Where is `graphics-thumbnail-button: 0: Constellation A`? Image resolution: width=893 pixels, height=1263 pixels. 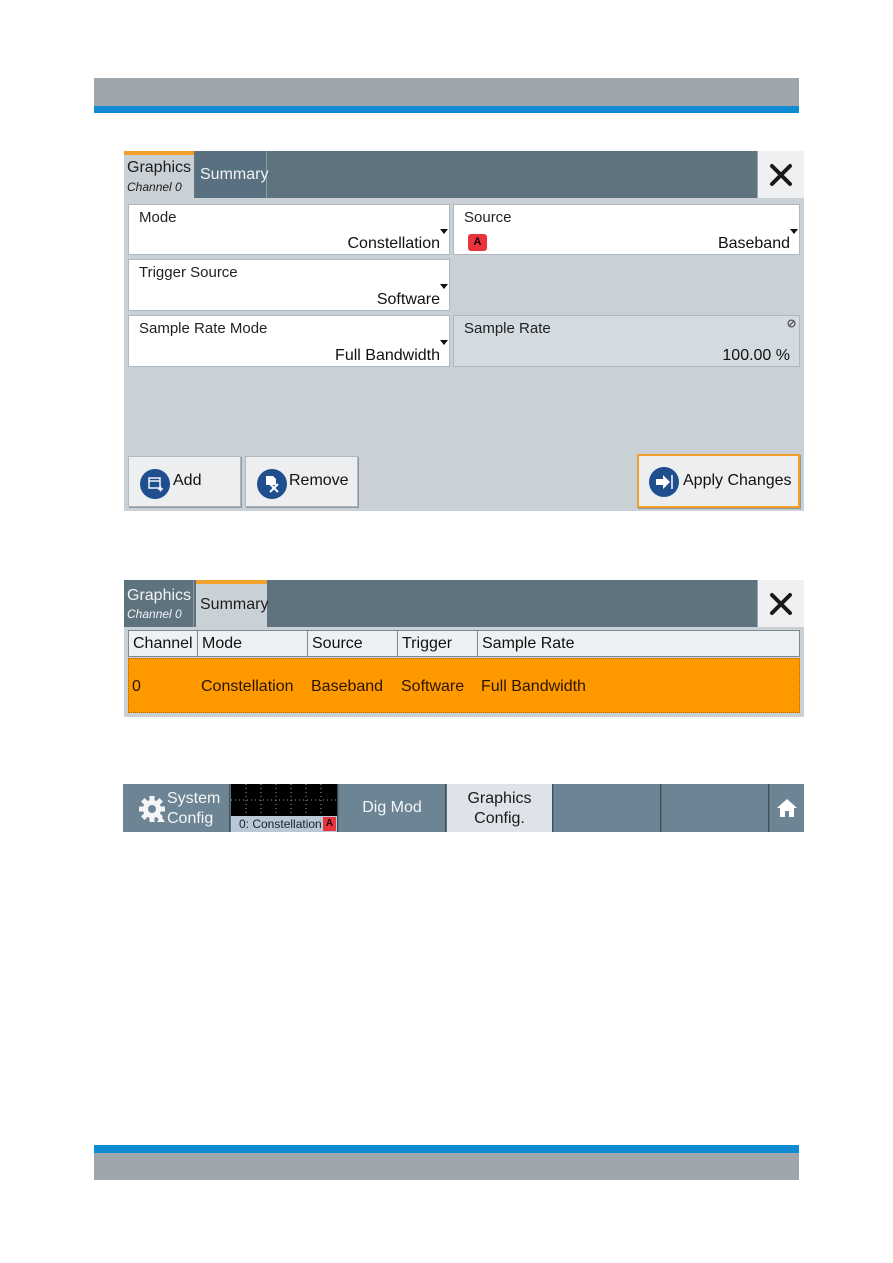 graphics-thumbnail-button: 0: Constellation A is located at coordinates (284, 808).